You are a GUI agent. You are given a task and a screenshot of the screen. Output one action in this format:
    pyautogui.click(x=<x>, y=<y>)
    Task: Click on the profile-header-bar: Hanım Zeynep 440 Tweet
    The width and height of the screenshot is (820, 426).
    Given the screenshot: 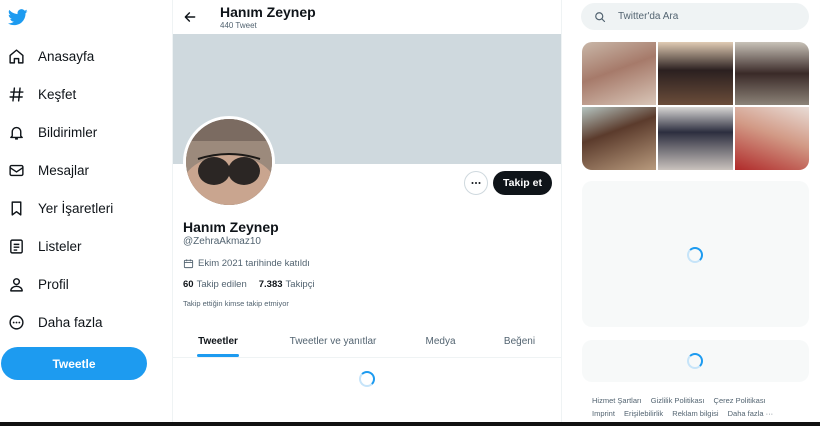 What is the action you would take?
    pyautogui.click(x=367, y=17)
    